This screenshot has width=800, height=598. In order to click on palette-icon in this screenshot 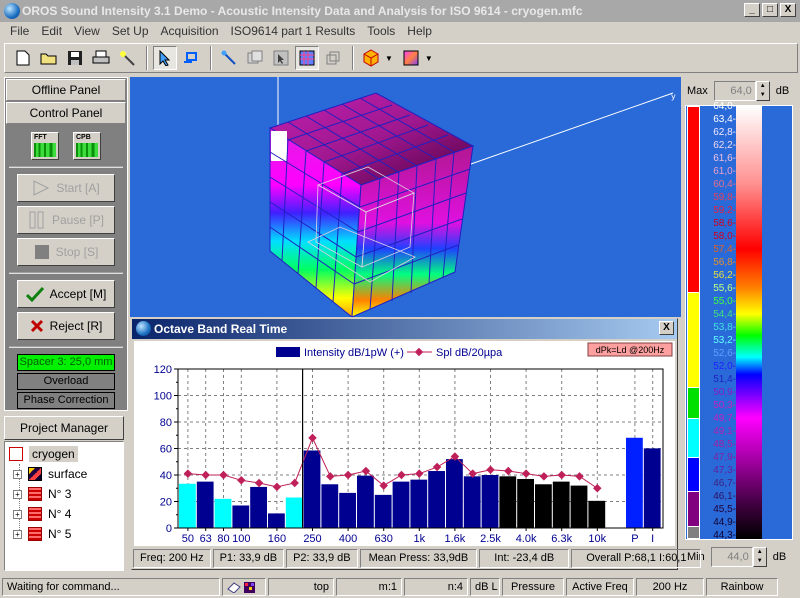, I will do `click(411, 58)`.